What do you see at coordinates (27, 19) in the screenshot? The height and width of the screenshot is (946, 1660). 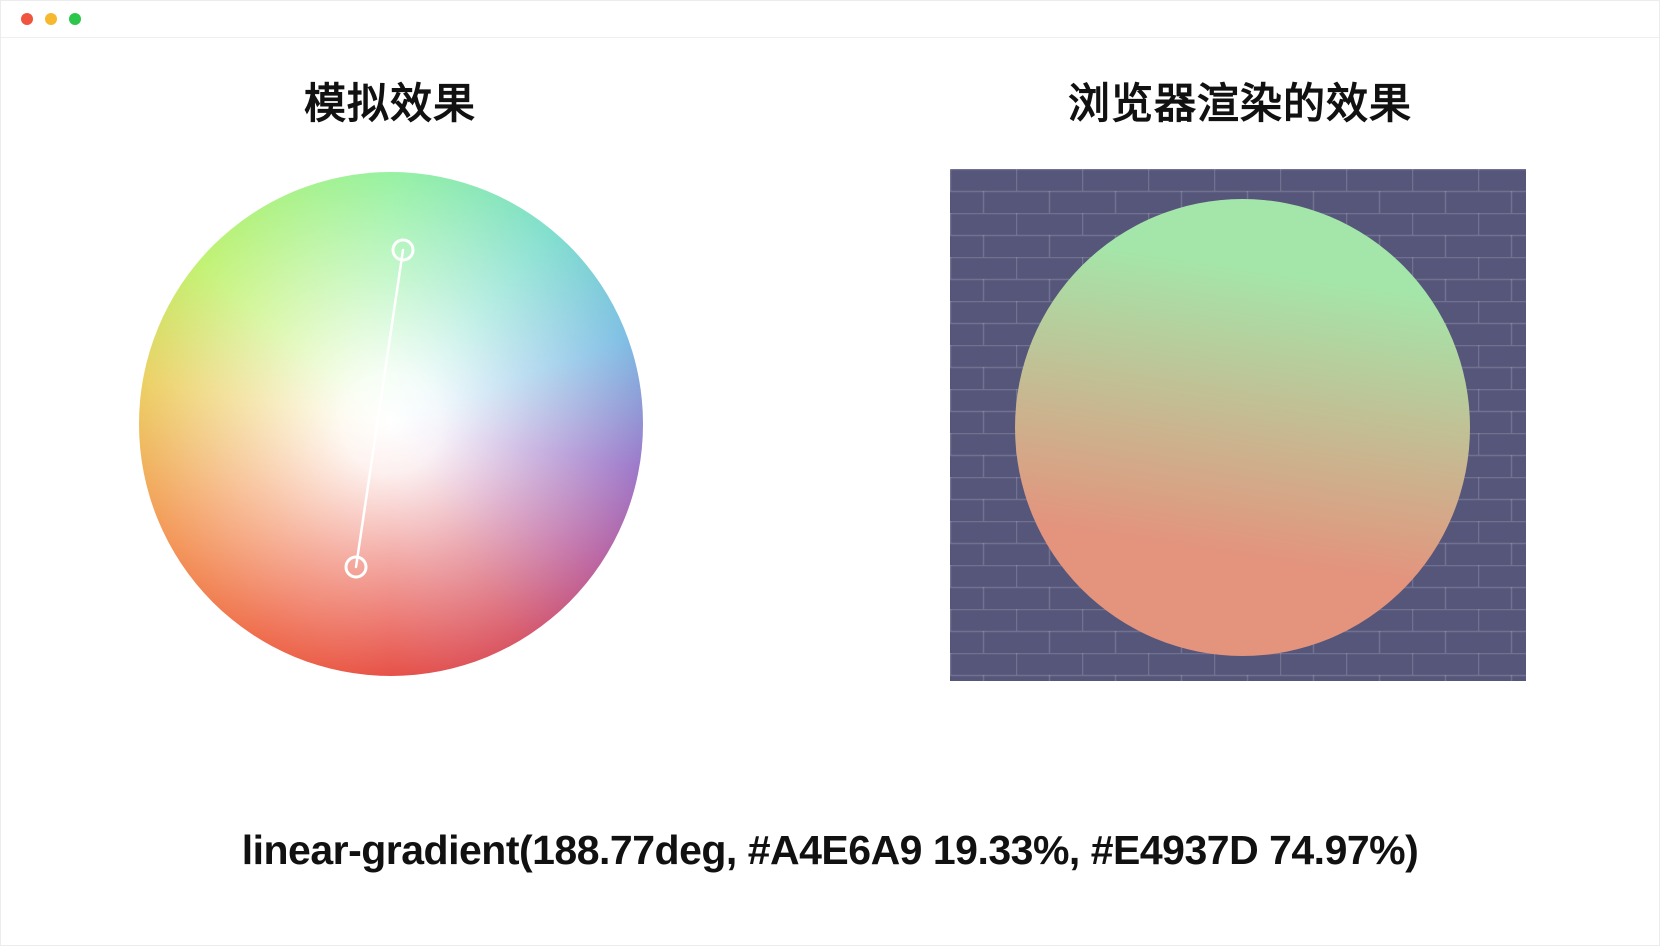 I see `close-window-button` at bounding box center [27, 19].